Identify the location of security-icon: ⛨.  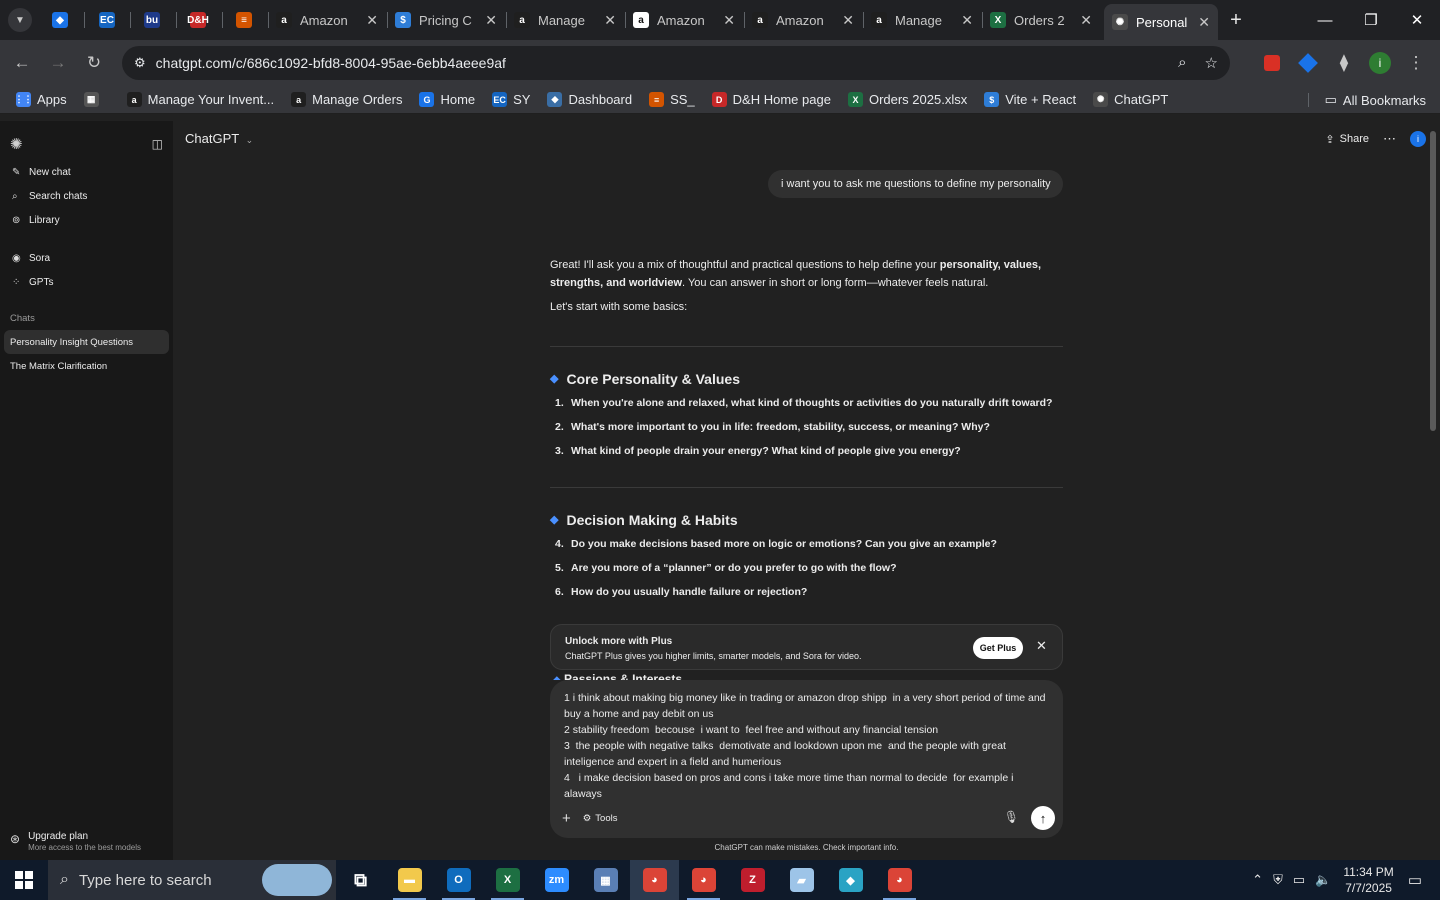
(1278, 880).